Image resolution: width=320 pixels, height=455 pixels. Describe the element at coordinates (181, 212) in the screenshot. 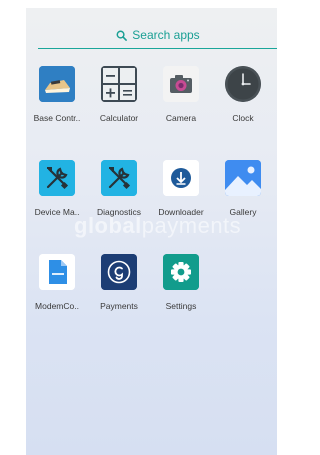

I see `app-label: Downloader` at that location.